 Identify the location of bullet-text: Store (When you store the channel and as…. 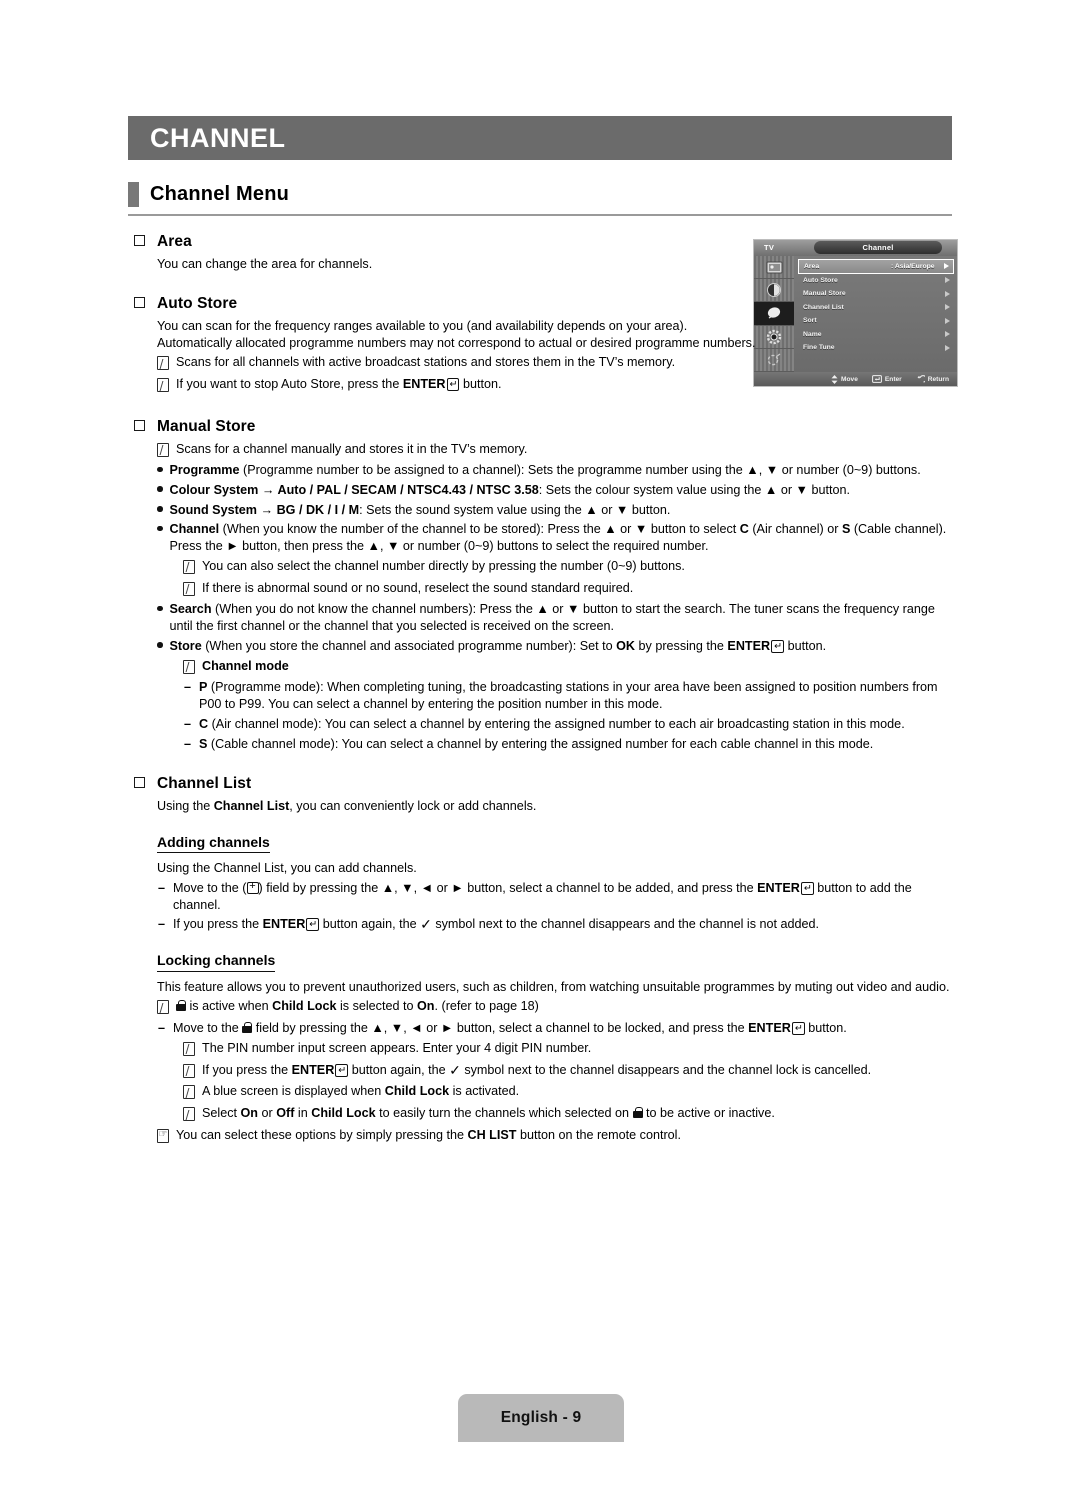
(498, 645).